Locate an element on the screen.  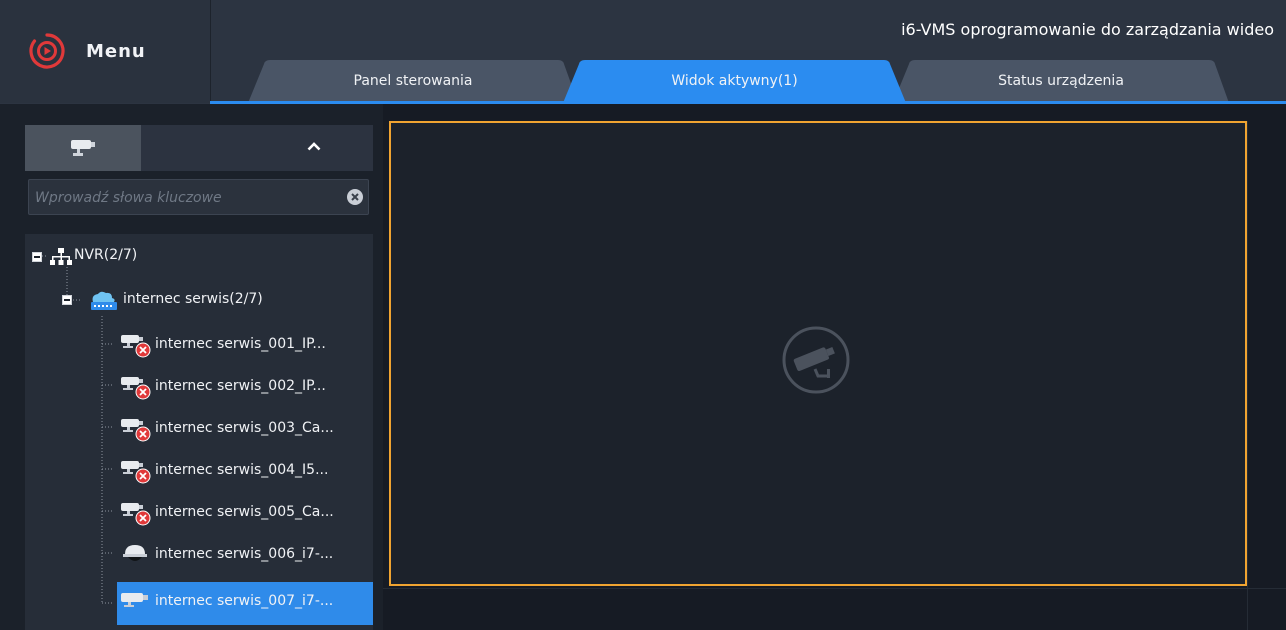
tree-node-group: internec serwis(2/7) is located at coordinates (190, 301).